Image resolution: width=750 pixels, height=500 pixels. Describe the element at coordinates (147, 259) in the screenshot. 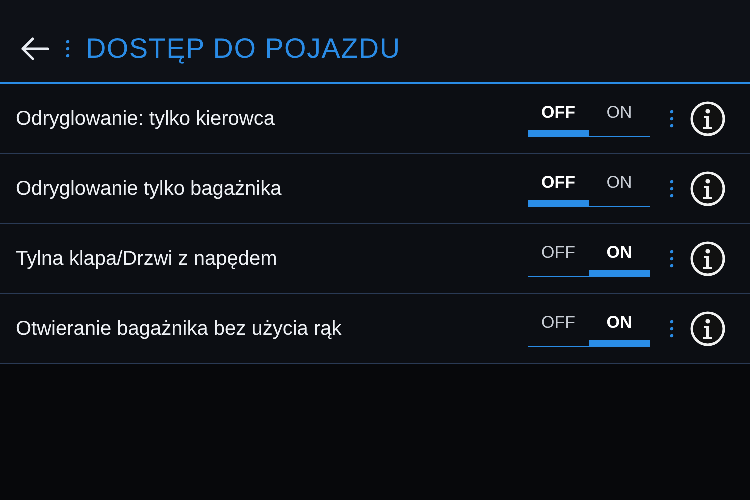

I see `setting-label: Tylna klapa/Drzwi z napędem` at that location.